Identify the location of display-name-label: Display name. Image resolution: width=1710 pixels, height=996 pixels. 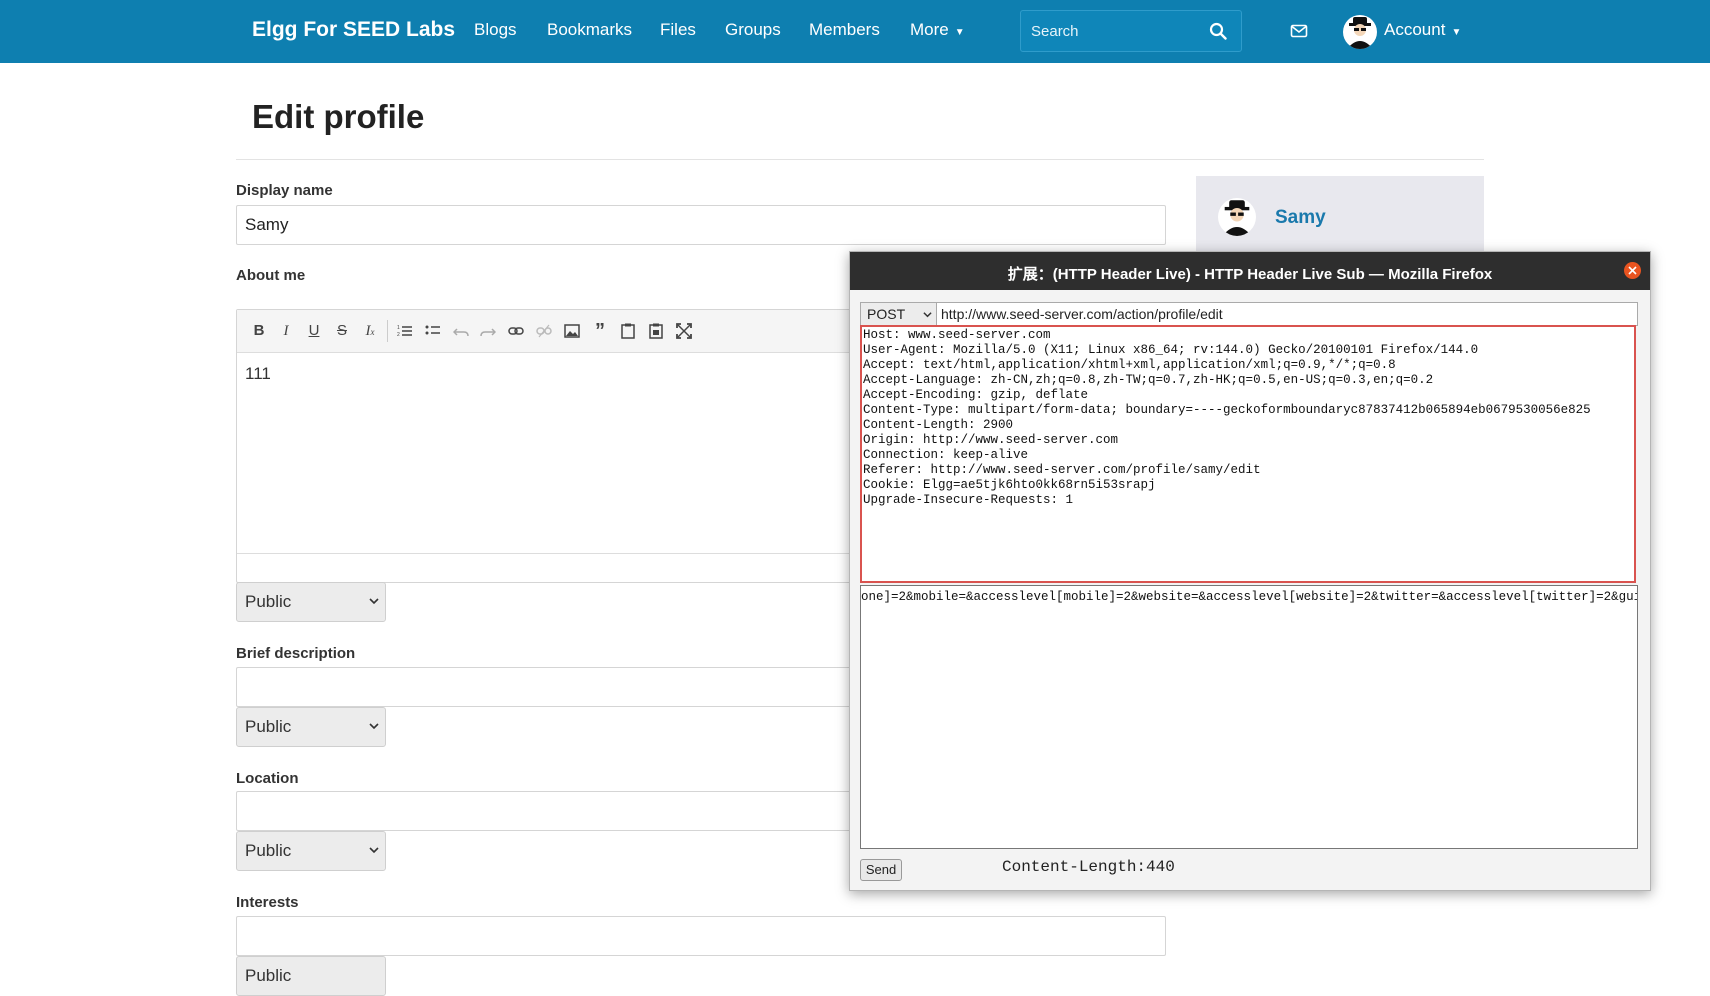
(284, 190).